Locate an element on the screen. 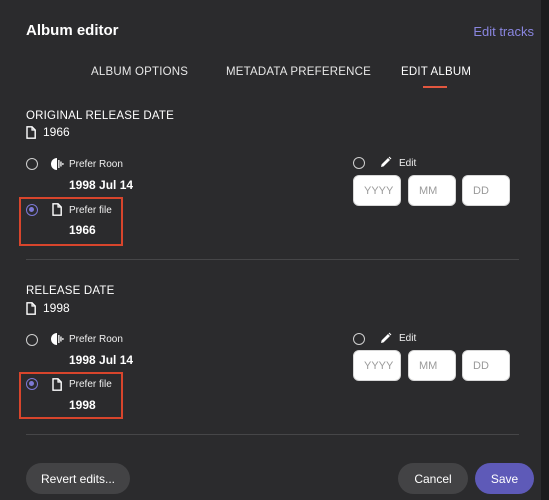  original-release-date-value: 1966 is located at coordinates (48, 132).